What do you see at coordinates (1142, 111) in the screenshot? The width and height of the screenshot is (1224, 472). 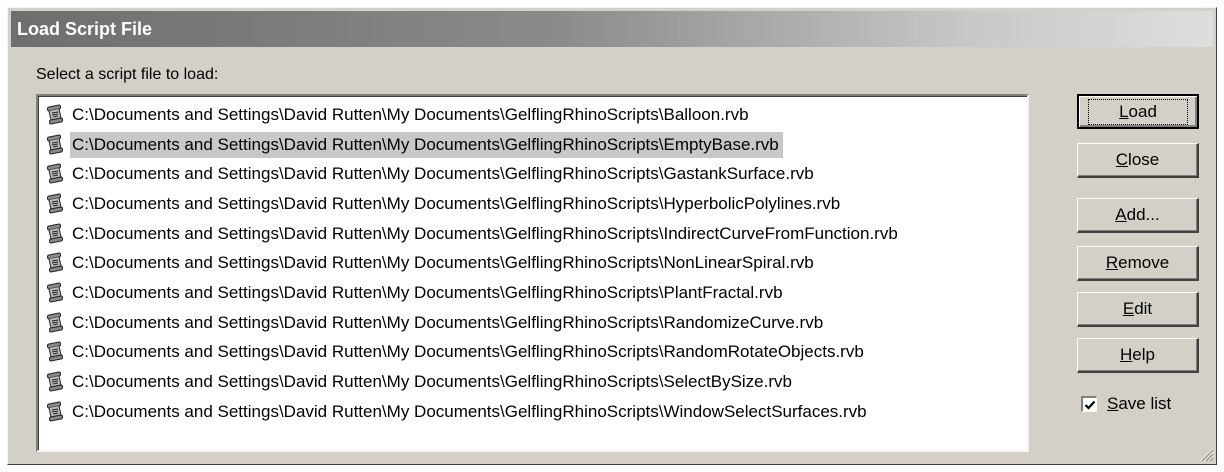 I see `load-label-rest: oad` at bounding box center [1142, 111].